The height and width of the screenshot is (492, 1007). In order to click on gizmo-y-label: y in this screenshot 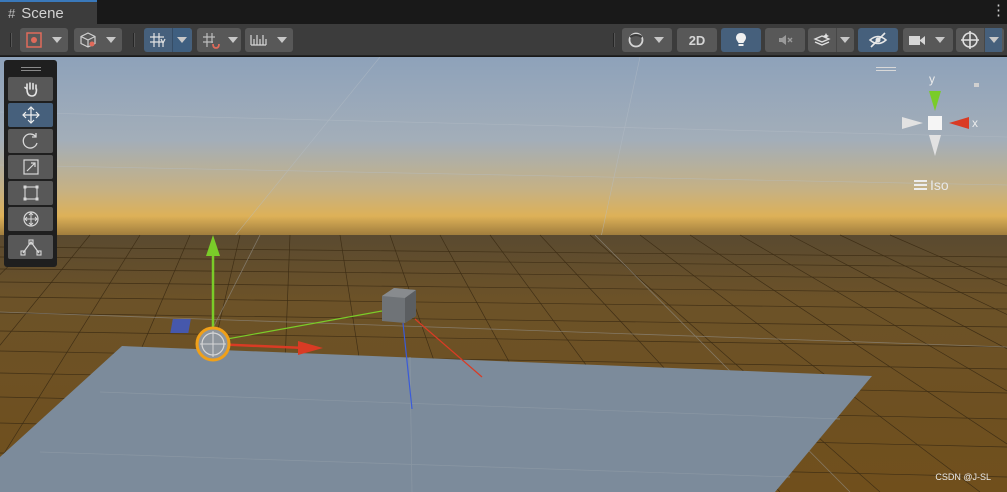, I will do `click(932, 79)`.